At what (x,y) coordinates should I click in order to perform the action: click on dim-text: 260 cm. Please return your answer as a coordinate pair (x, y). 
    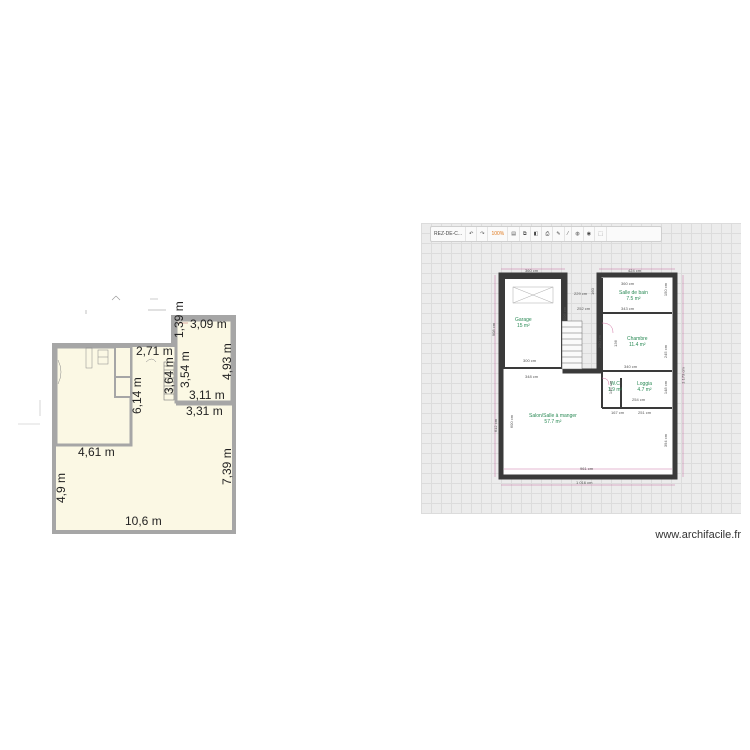
    Looking at the image, I should click on (600, 341).